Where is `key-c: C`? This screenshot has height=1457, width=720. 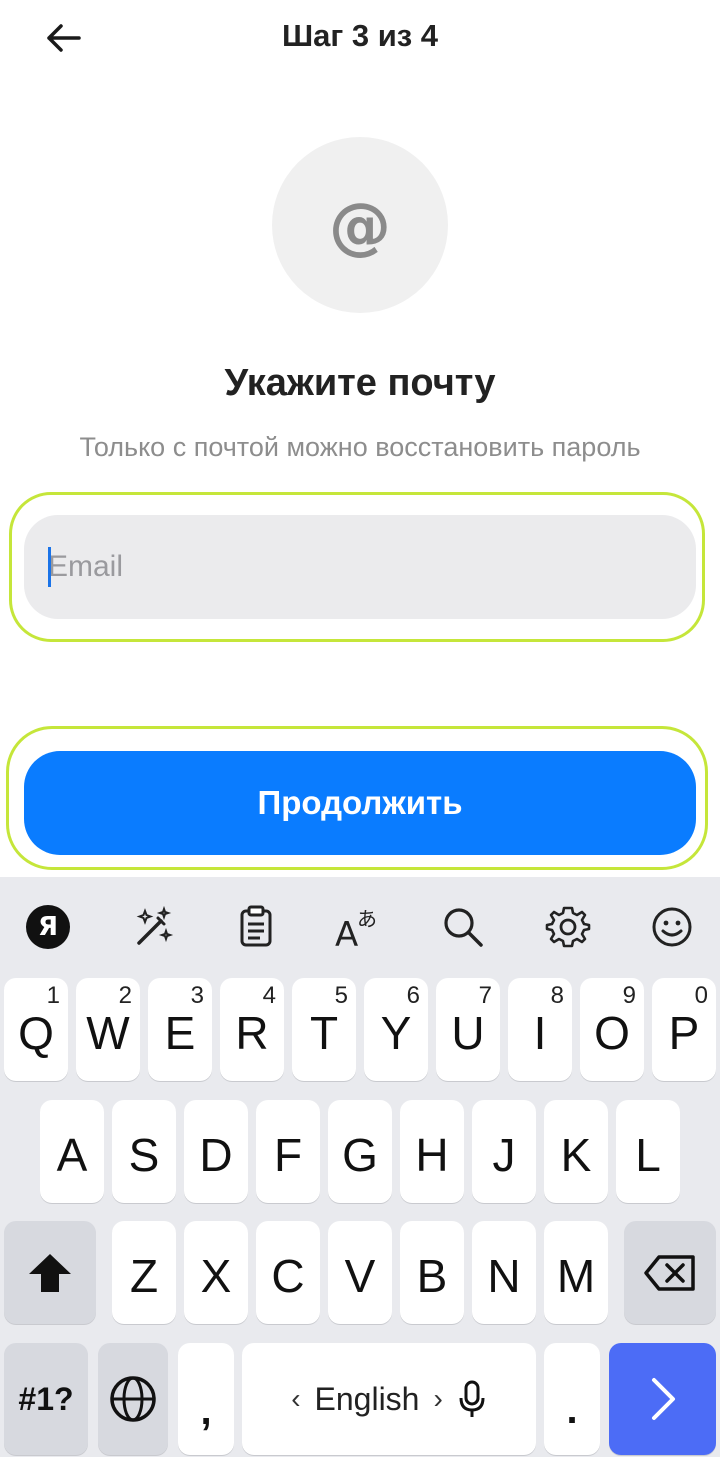 key-c: C is located at coordinates (288, 1272).